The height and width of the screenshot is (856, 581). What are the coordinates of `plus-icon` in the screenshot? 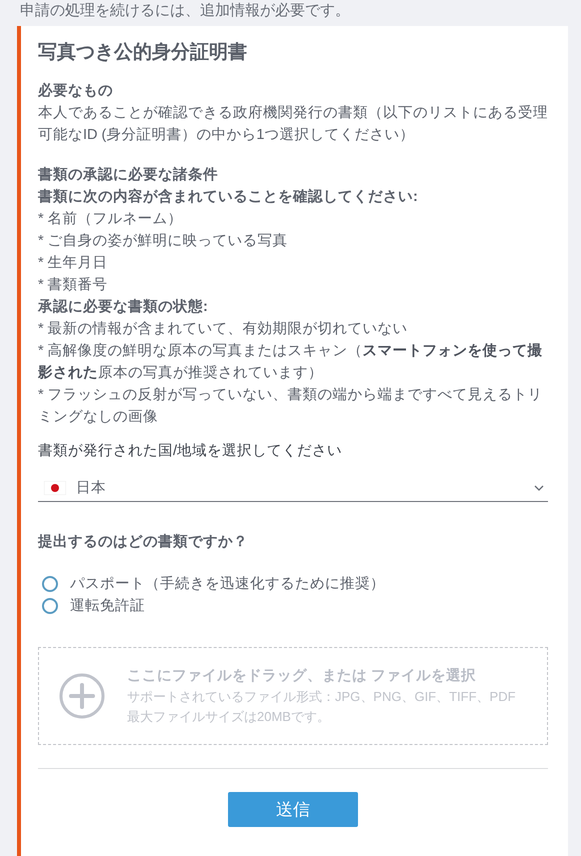 It's located at (82, 696).